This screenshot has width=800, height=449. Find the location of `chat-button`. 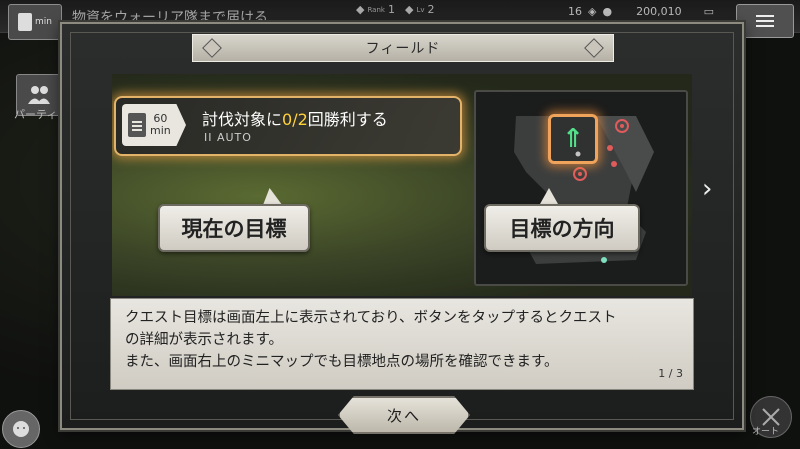

chat-button is located at coordinates (21, 429).